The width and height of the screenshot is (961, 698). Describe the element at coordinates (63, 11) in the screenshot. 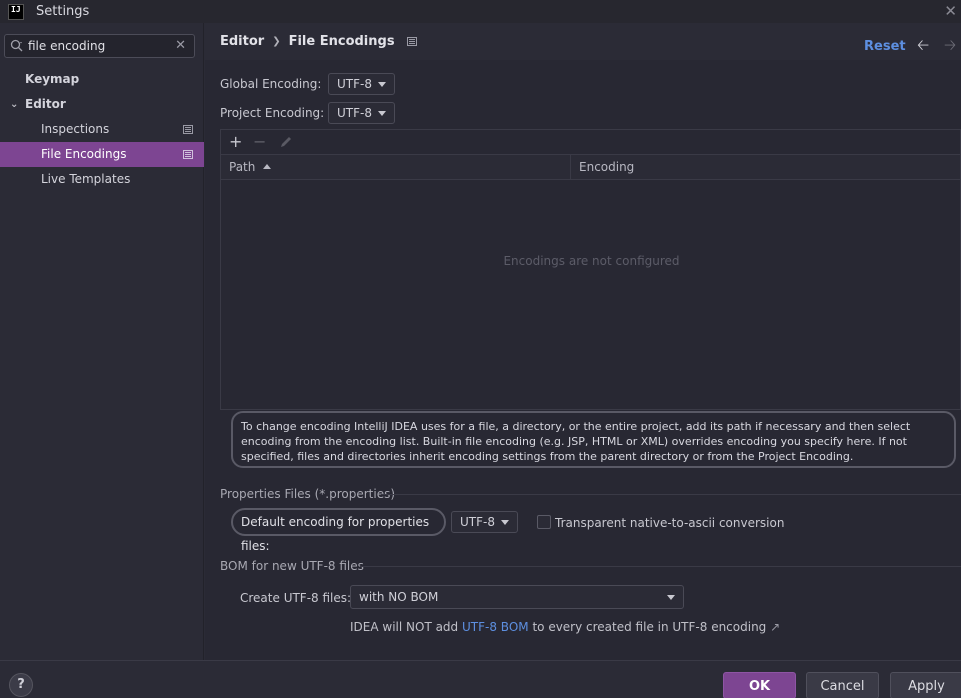

I see `window-title: Settings` at that location.